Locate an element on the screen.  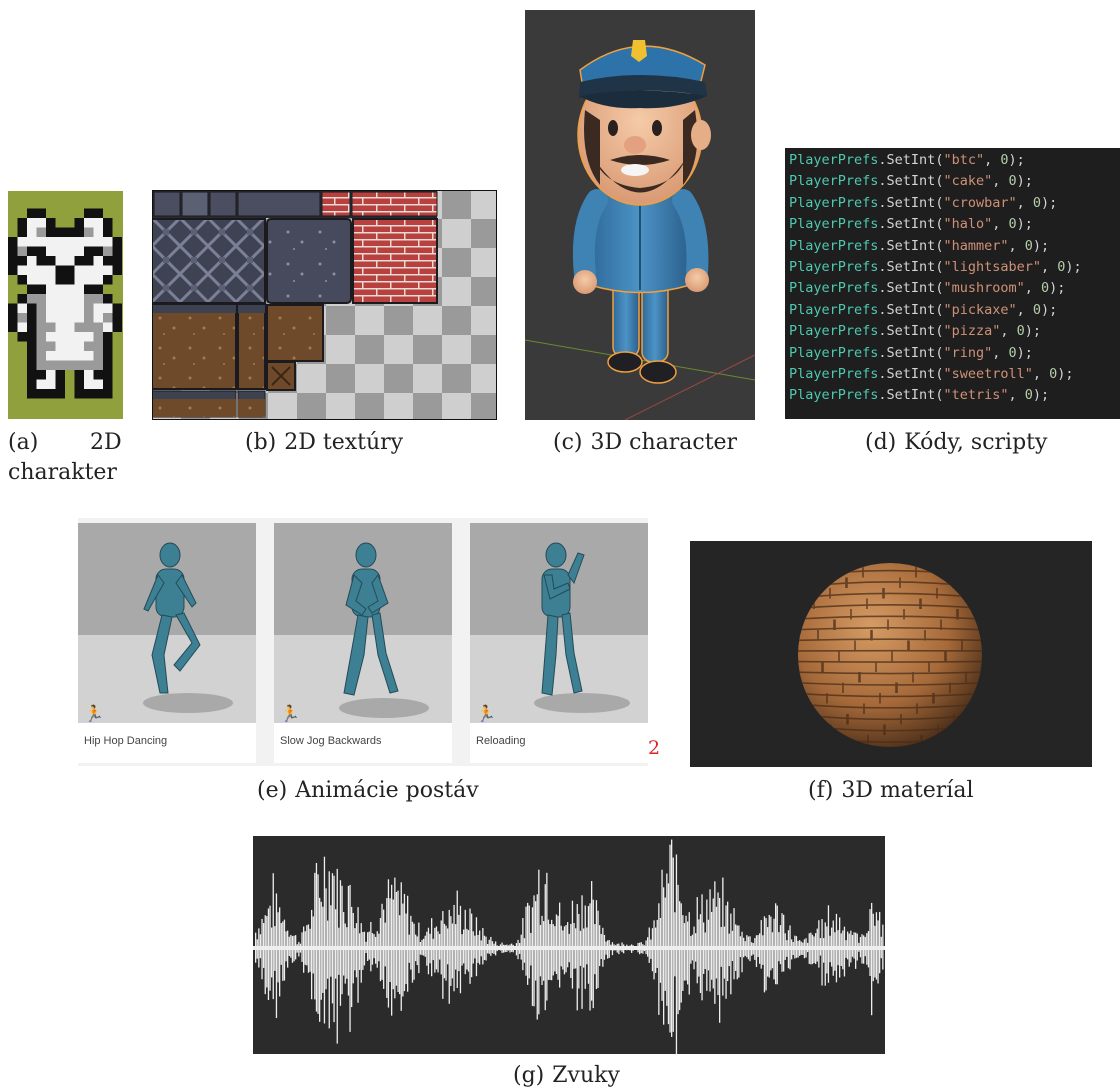
code-line: PlayerPrefs.SetInt("hammer", 0); is located at coordinates (919, 245).